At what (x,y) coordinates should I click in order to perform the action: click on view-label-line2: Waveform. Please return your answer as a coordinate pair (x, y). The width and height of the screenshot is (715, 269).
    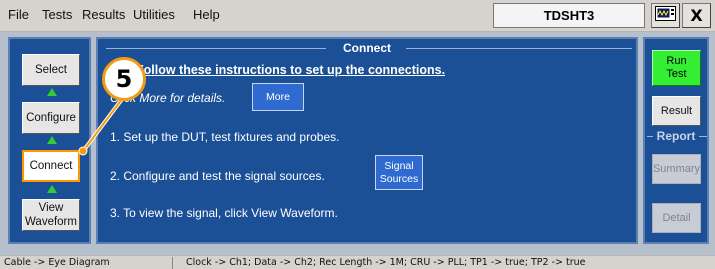
    Looking at the image, I should click on (51, 222).